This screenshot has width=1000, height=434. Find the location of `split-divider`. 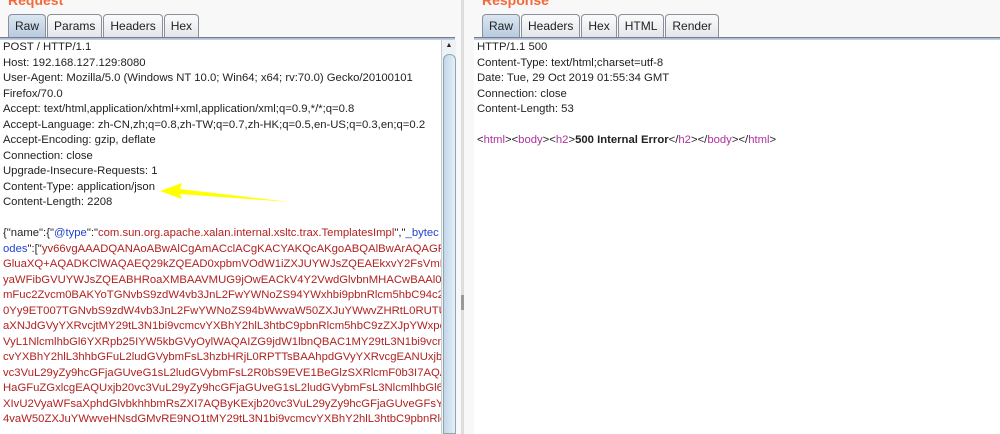

split-divider is located at coordinates (462, 217).